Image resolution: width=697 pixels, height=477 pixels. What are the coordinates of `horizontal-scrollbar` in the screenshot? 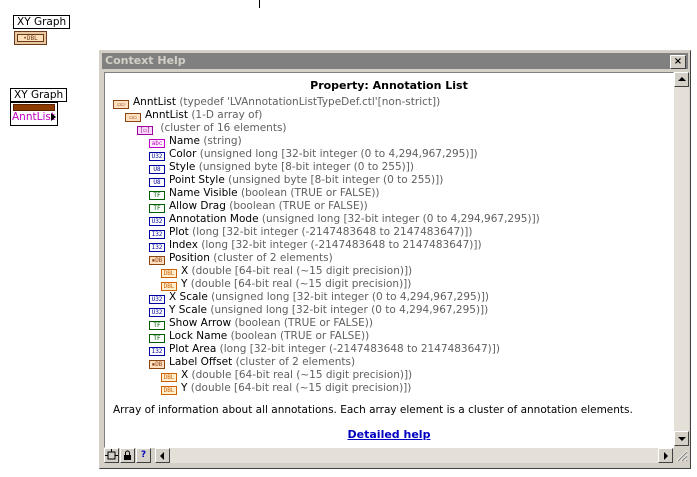 It's located at (414, 455).